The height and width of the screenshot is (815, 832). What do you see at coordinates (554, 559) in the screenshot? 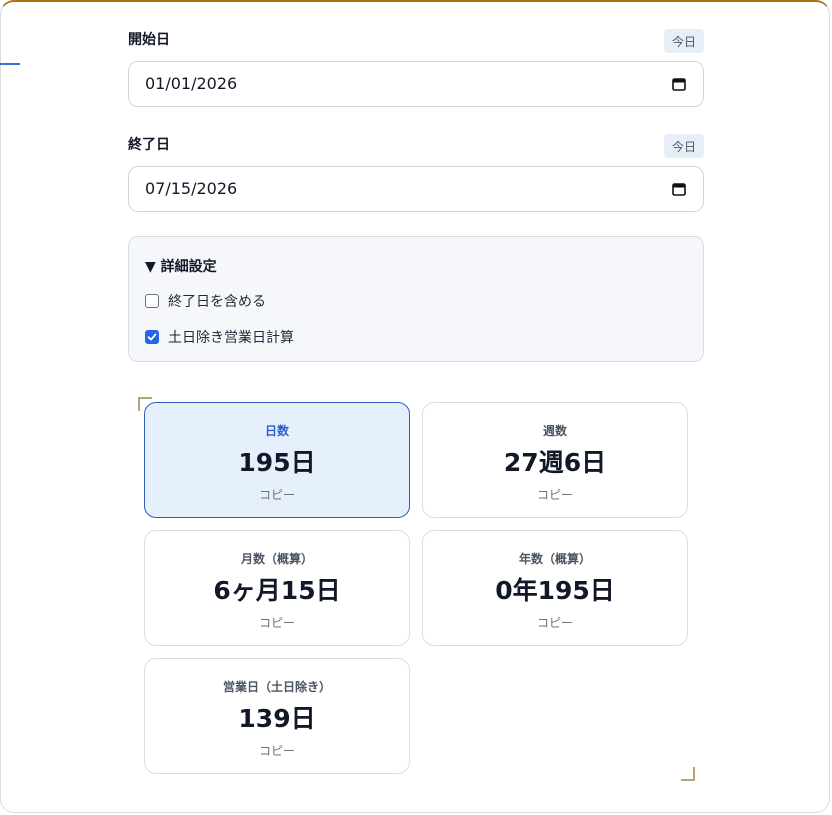
I see `result-label: 年数（概算）` at bounding box center [554, 559].